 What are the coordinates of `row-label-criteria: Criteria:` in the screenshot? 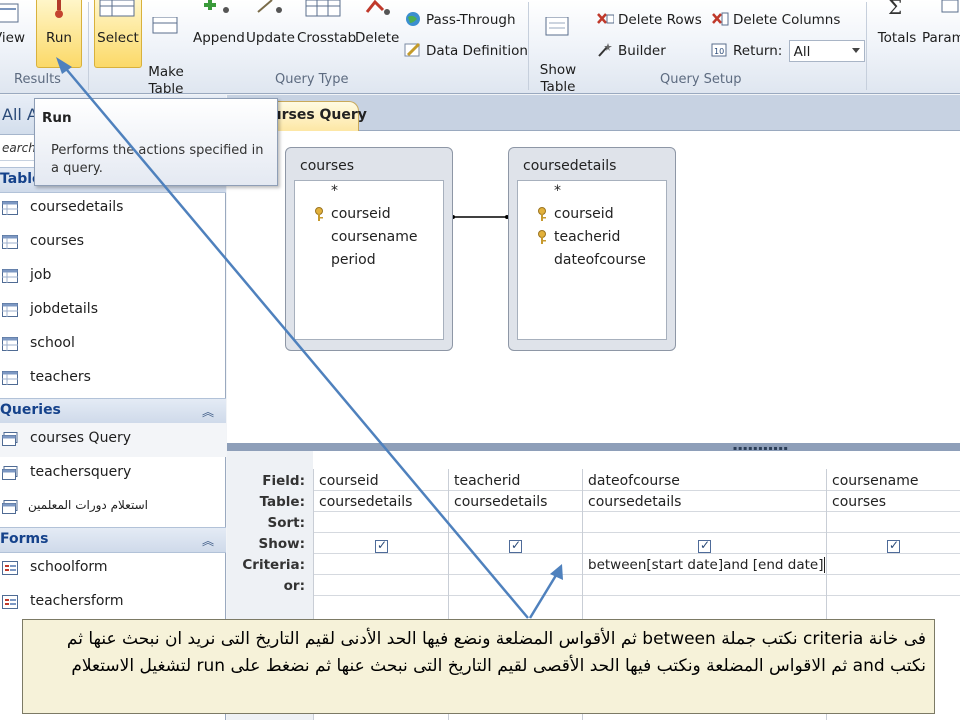 It's located at (273, 565).